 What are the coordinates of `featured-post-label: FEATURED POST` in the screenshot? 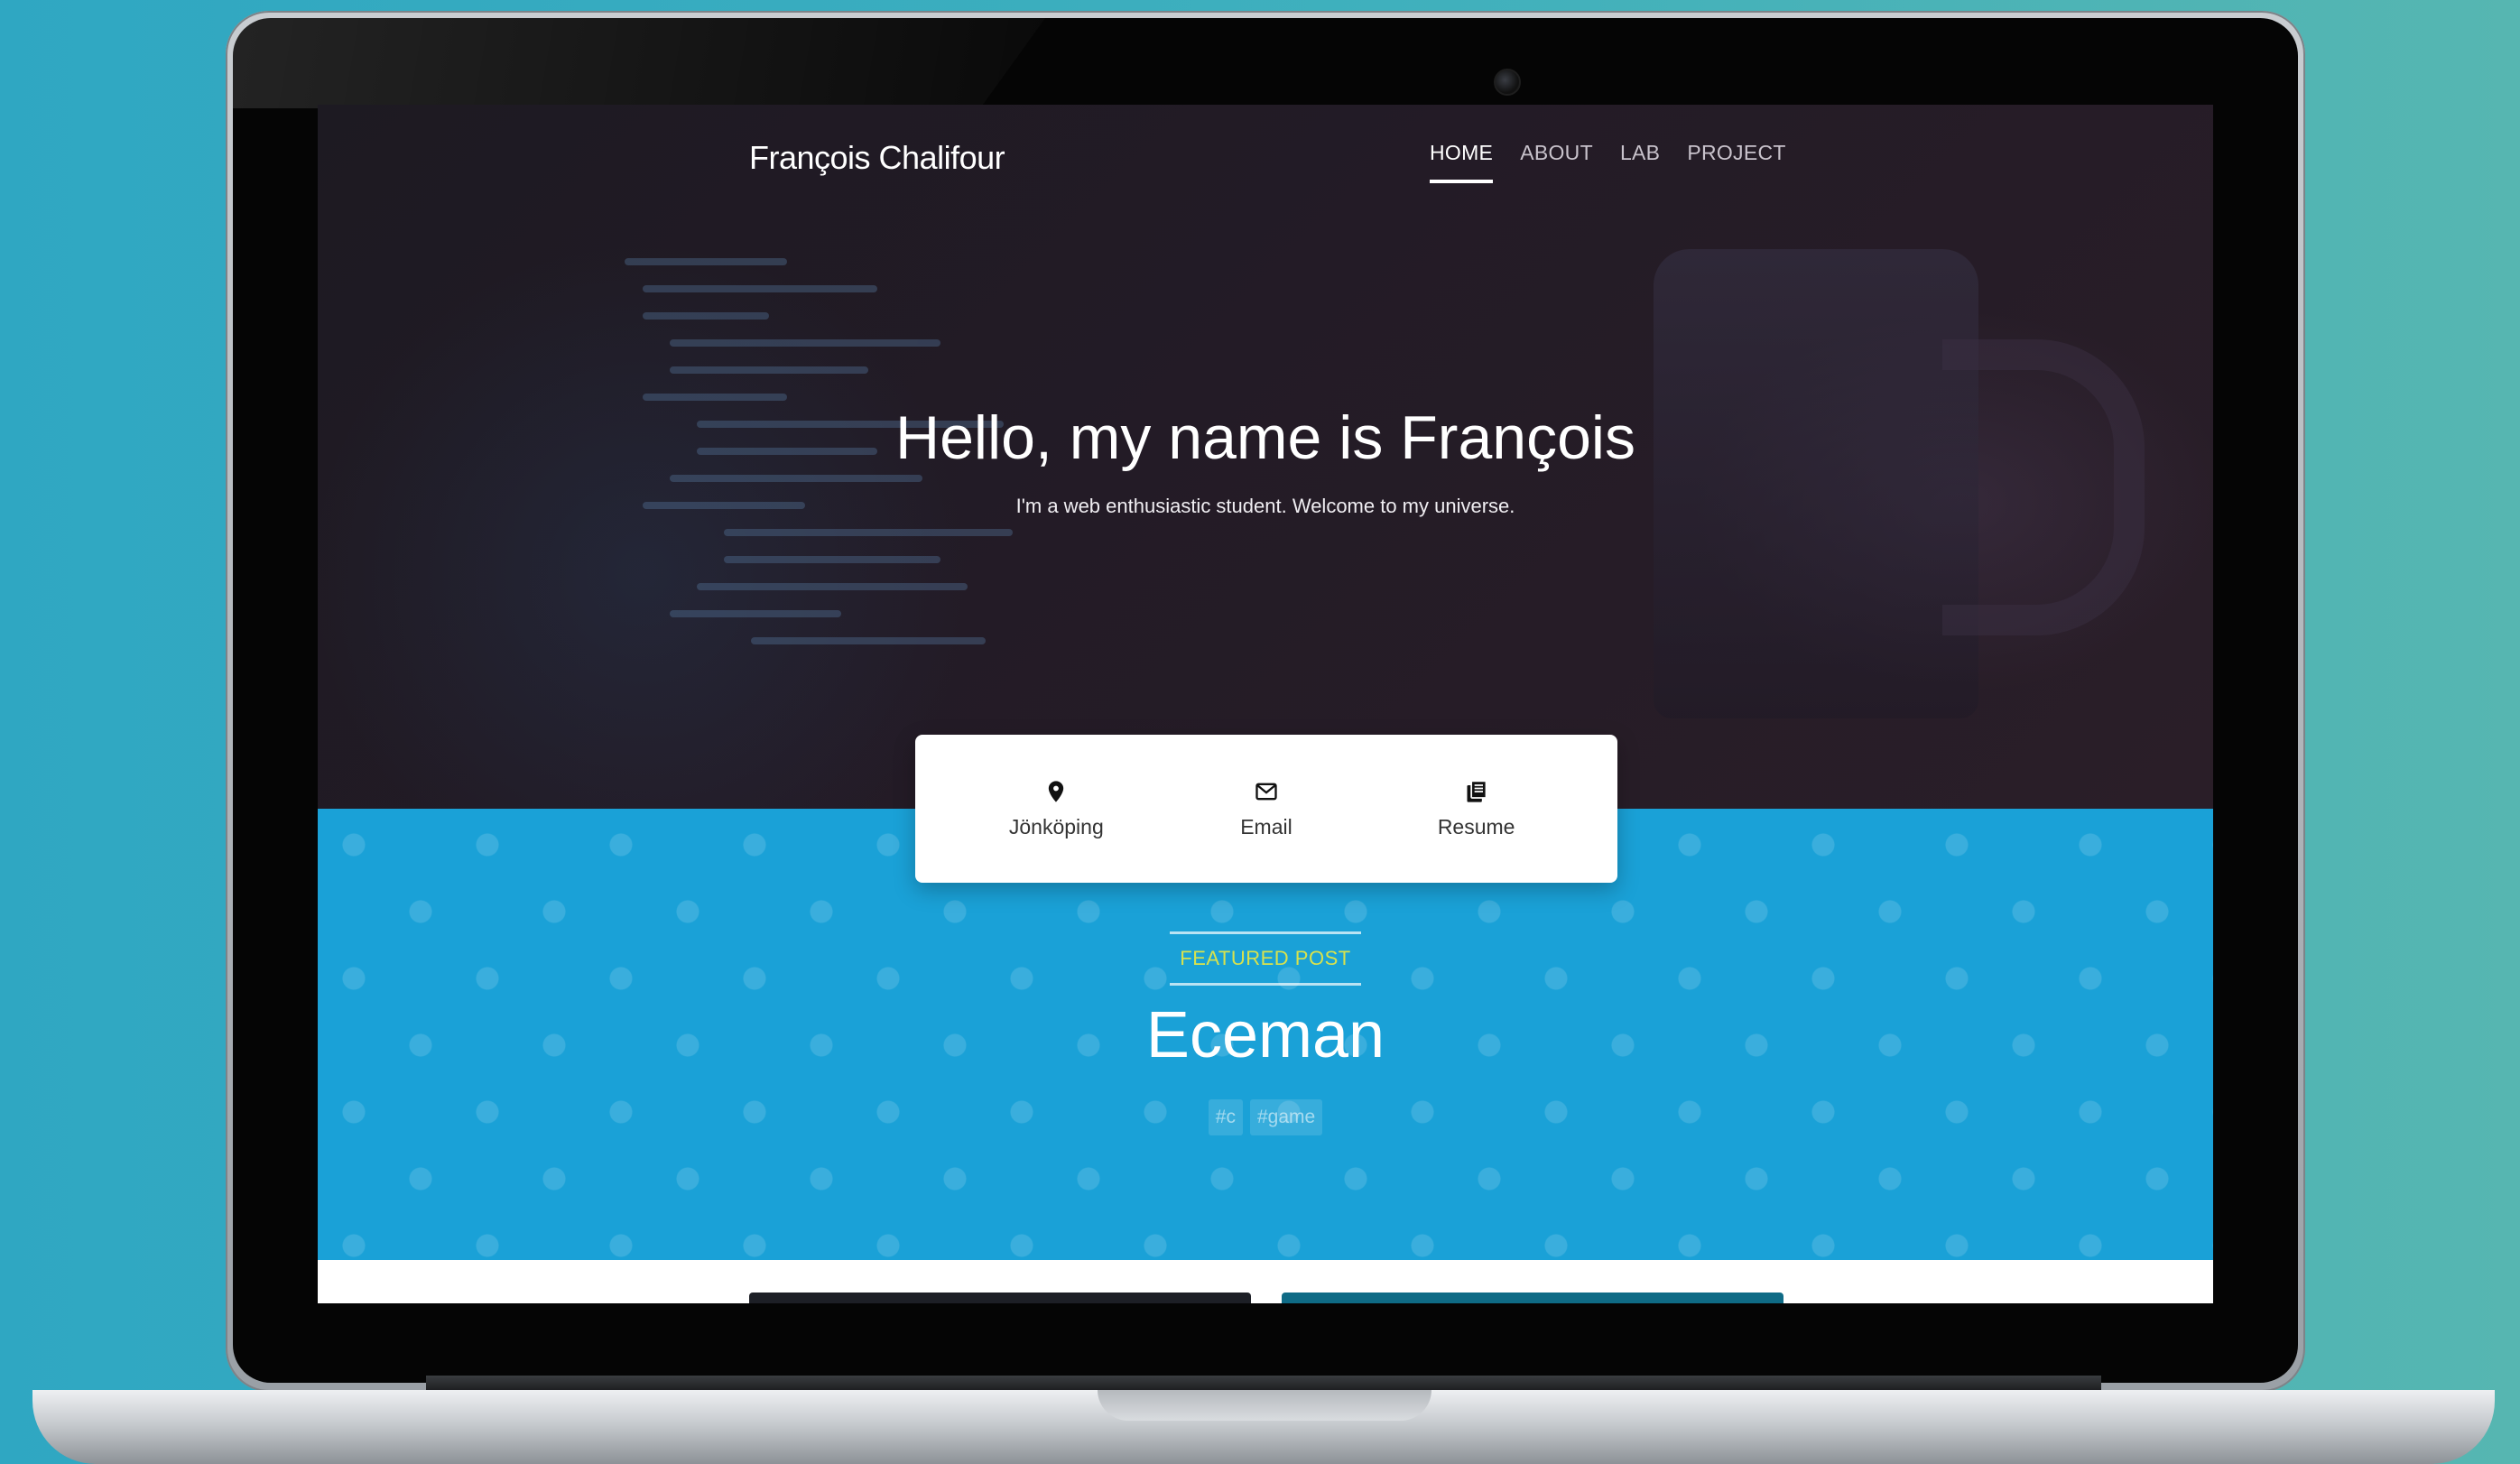 It's located at (1265, 958).